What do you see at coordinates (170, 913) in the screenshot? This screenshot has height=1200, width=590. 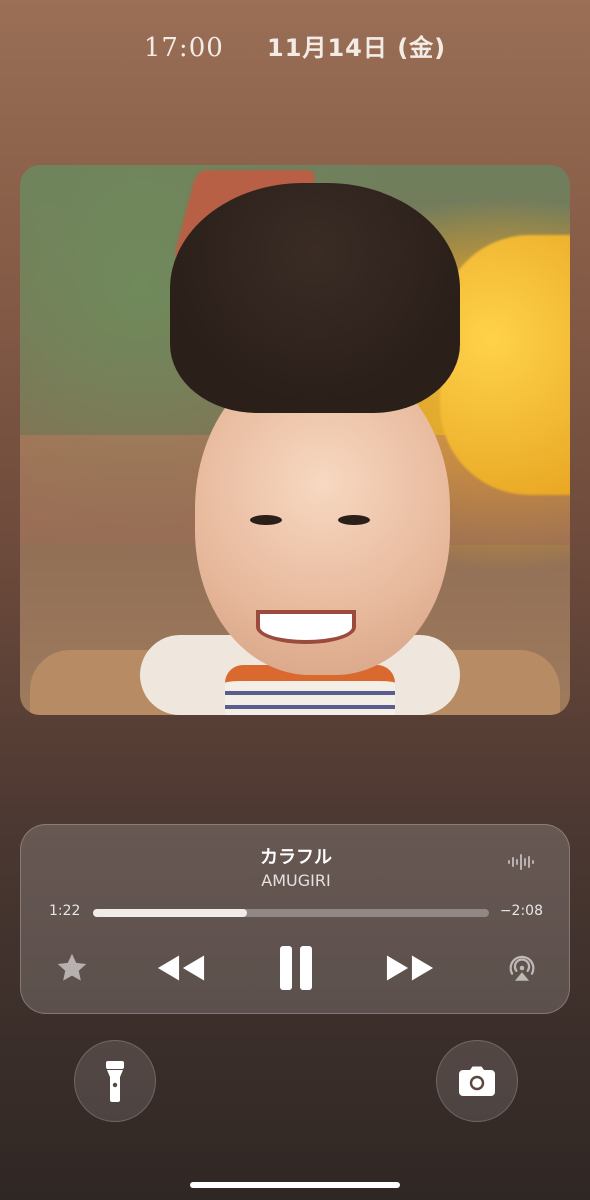 I see `playback-progress-fill` at bounding box center [170, 913].